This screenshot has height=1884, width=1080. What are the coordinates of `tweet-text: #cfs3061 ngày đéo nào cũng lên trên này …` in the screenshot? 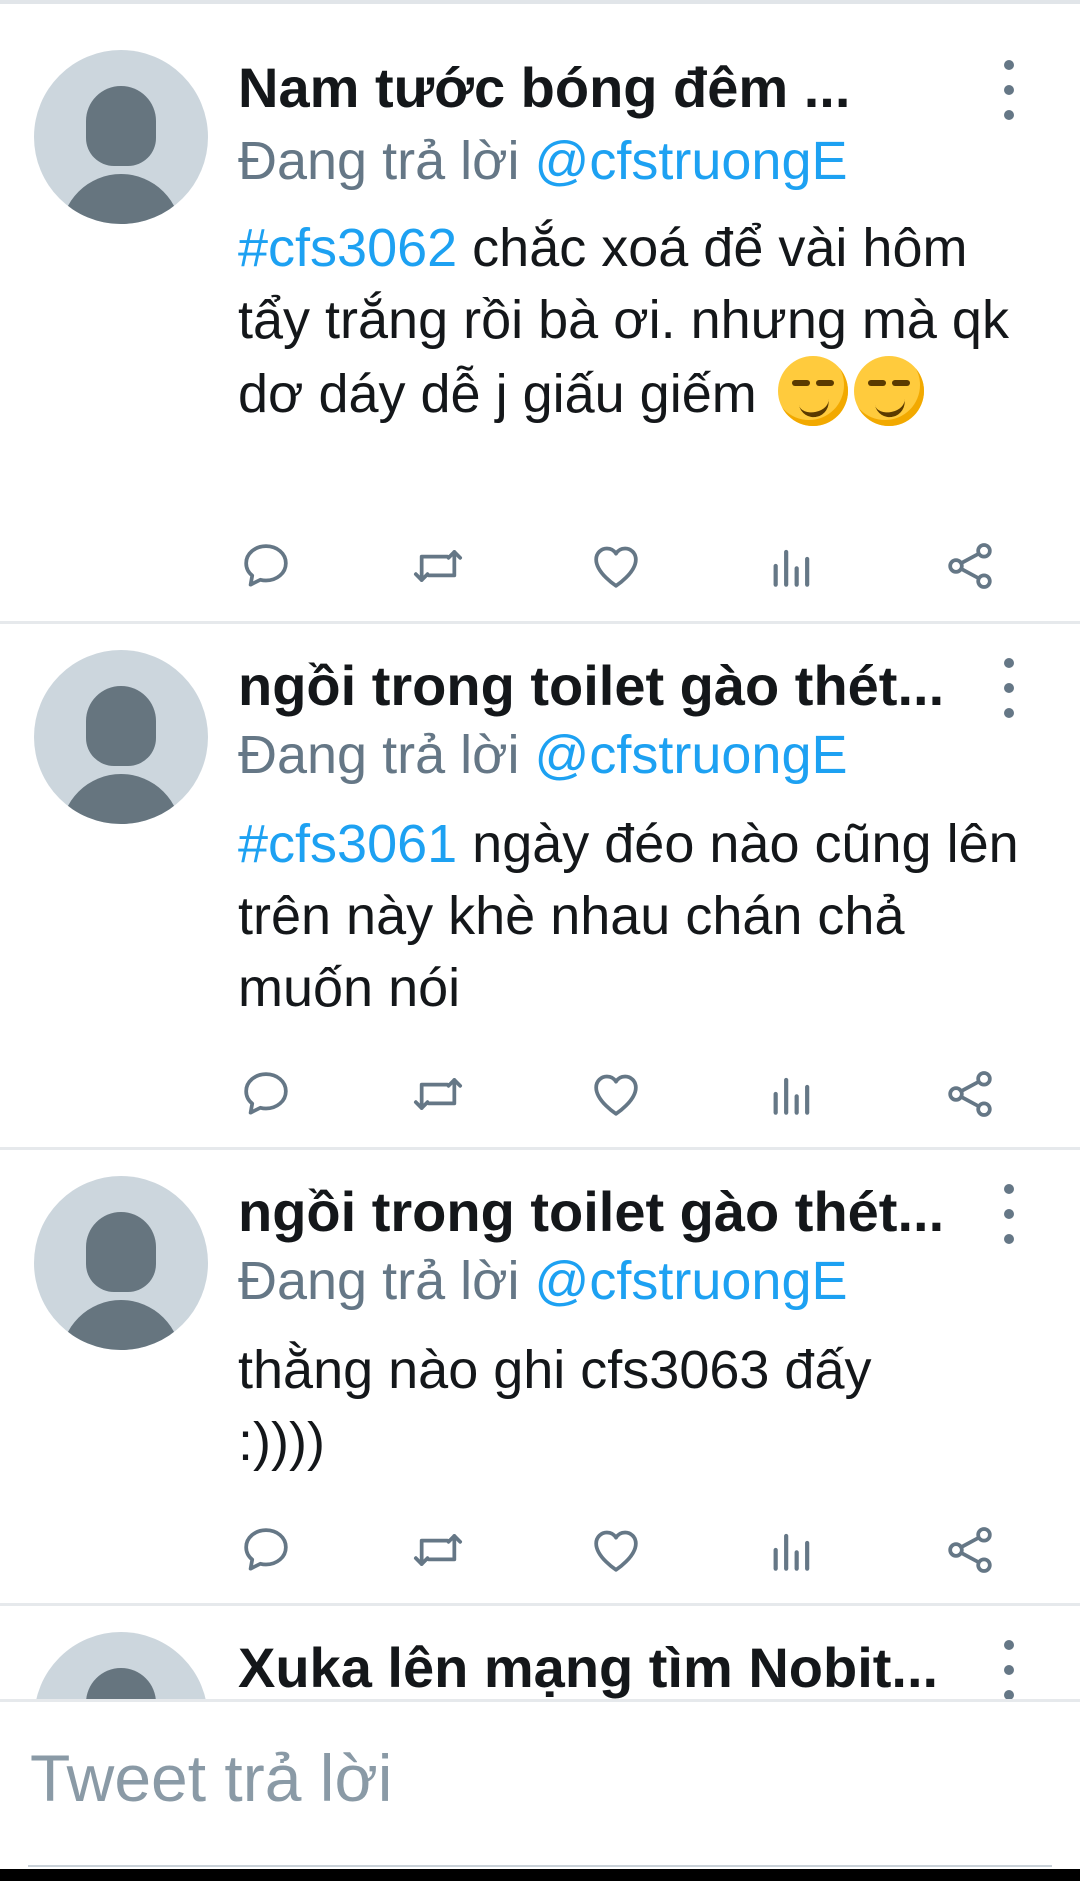 It's located at (638, 916).